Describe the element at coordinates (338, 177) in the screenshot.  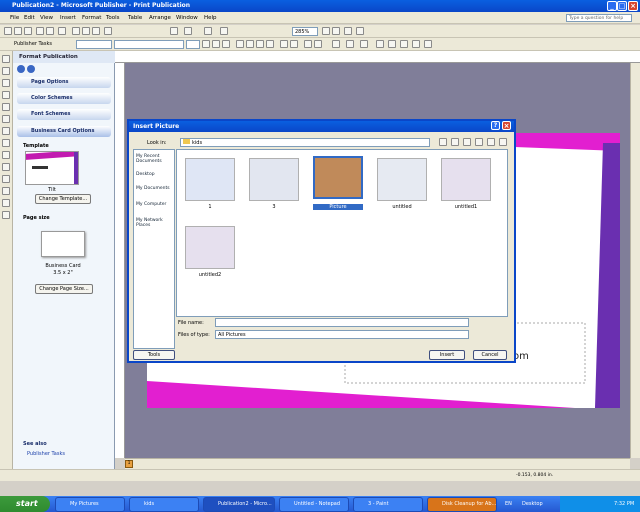
I see `file-thumb-picture` at that location.